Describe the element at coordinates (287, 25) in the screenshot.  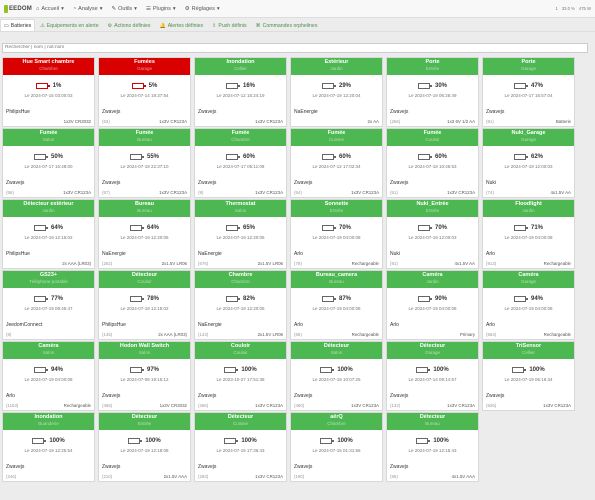
I see `tab-commandes-orphelines: ⌘ Commandes orphelines` at that location.